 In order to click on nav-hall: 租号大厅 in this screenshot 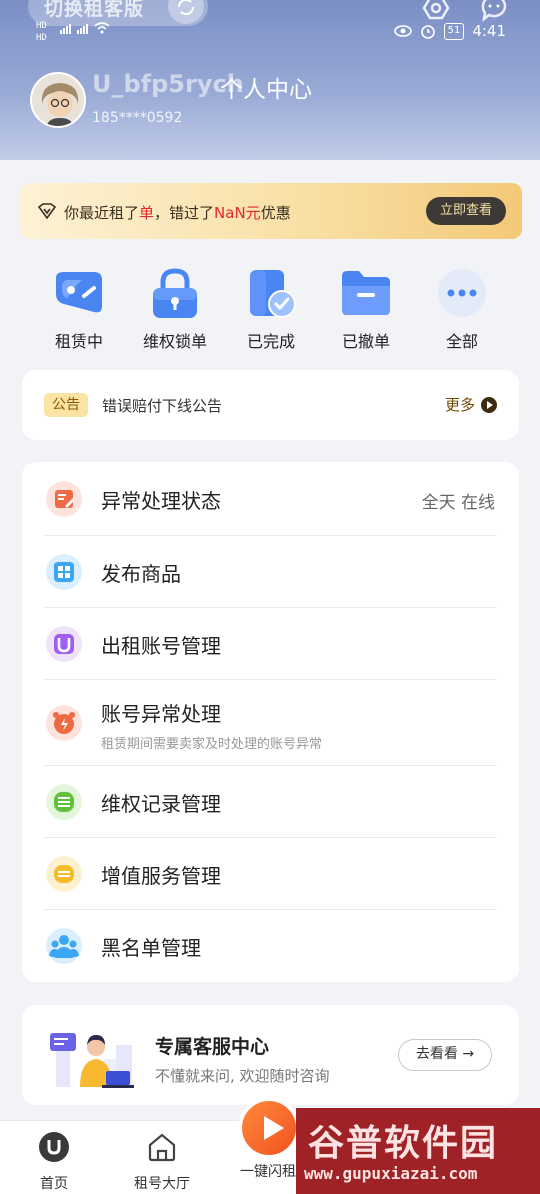, I will do `click(162, 1162)`.